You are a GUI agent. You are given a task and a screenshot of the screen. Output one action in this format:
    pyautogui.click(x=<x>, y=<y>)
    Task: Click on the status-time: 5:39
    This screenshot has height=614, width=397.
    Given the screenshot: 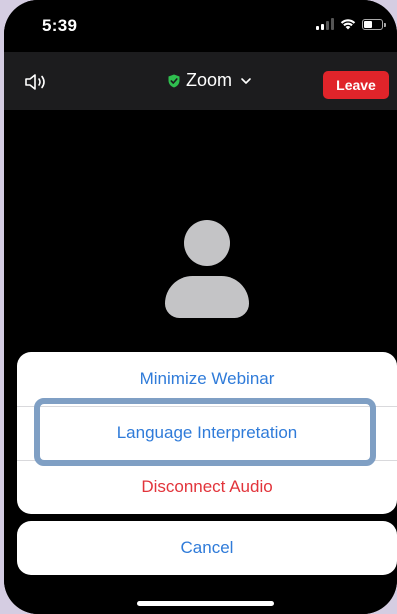 What is the action you would take?
    pyautogui.click(x=60, y=25)
    